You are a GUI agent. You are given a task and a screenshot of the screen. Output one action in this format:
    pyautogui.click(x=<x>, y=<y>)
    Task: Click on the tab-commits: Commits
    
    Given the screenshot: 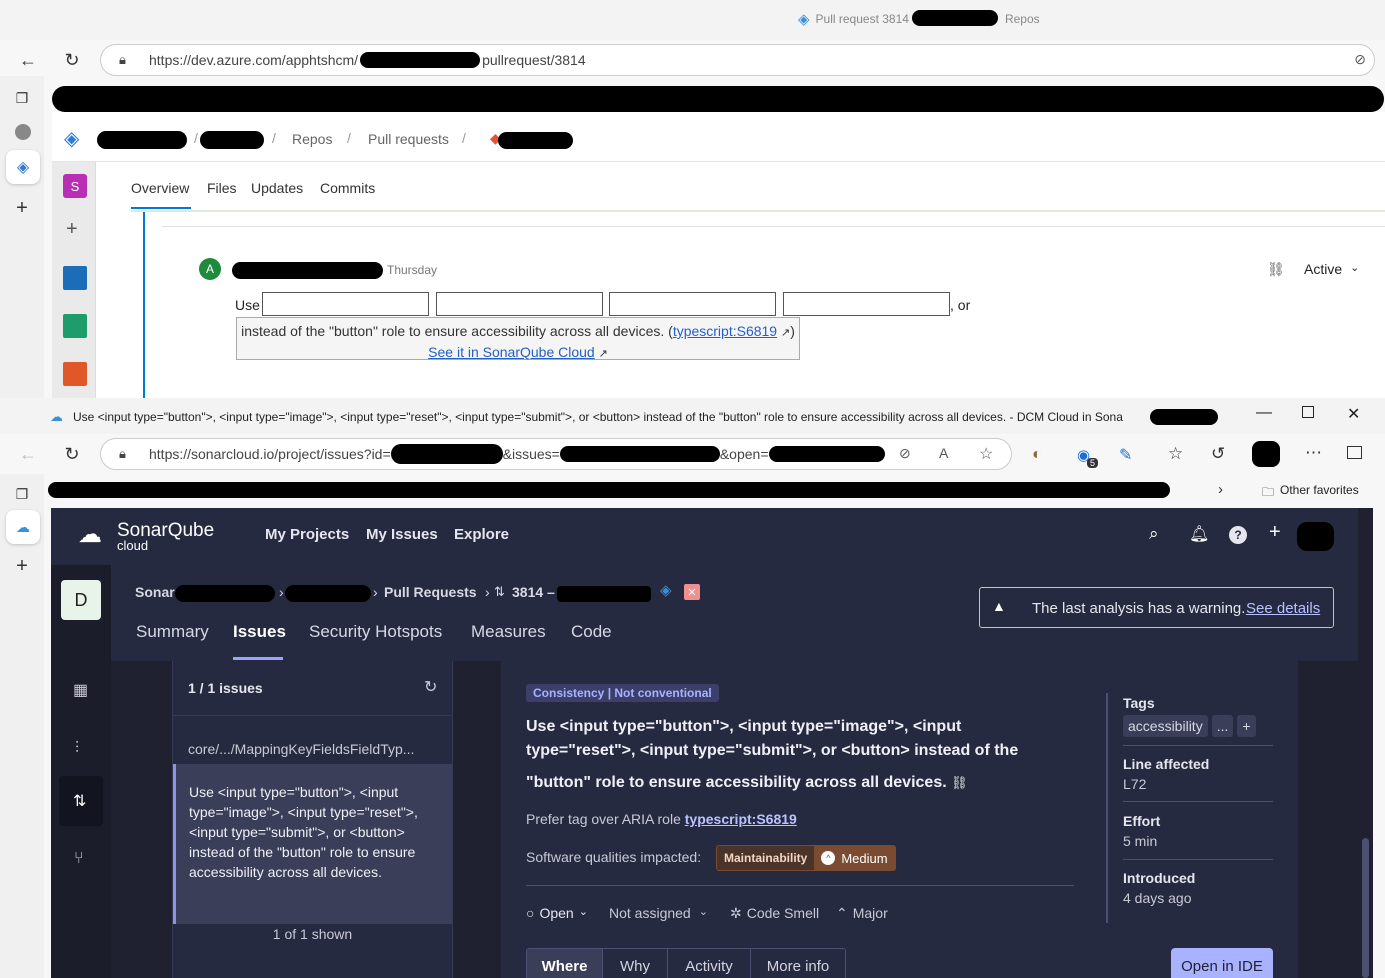 What is the action you would take?
    pyautogui.click(x=347, y=188)
    